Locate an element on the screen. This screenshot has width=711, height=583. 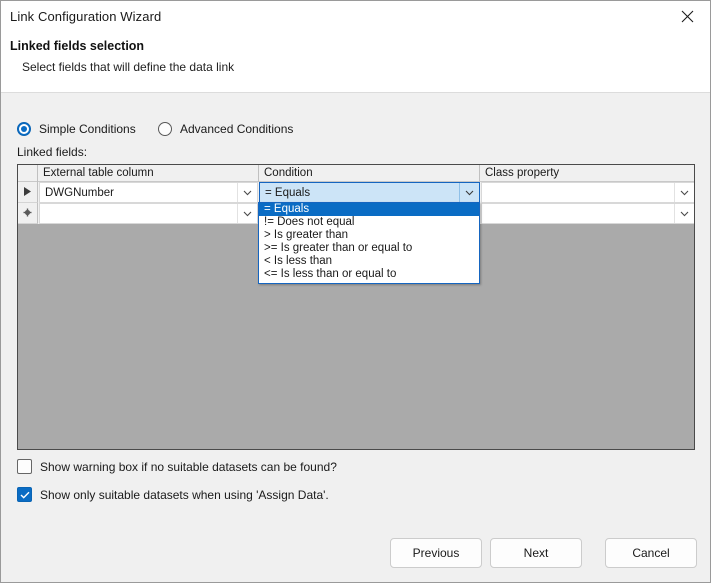
grid-column-header-external-table-column: External table column is located at coordinates (148, 173).